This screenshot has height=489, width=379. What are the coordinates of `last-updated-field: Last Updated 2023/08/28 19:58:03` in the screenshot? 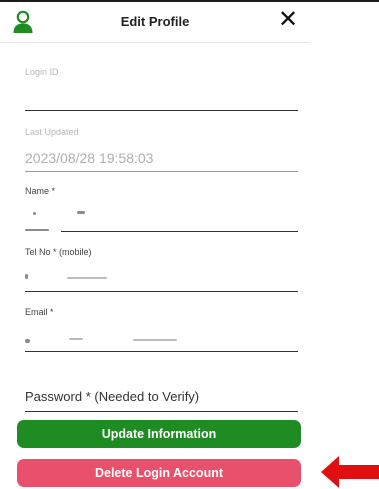 It's located at (161, 150).